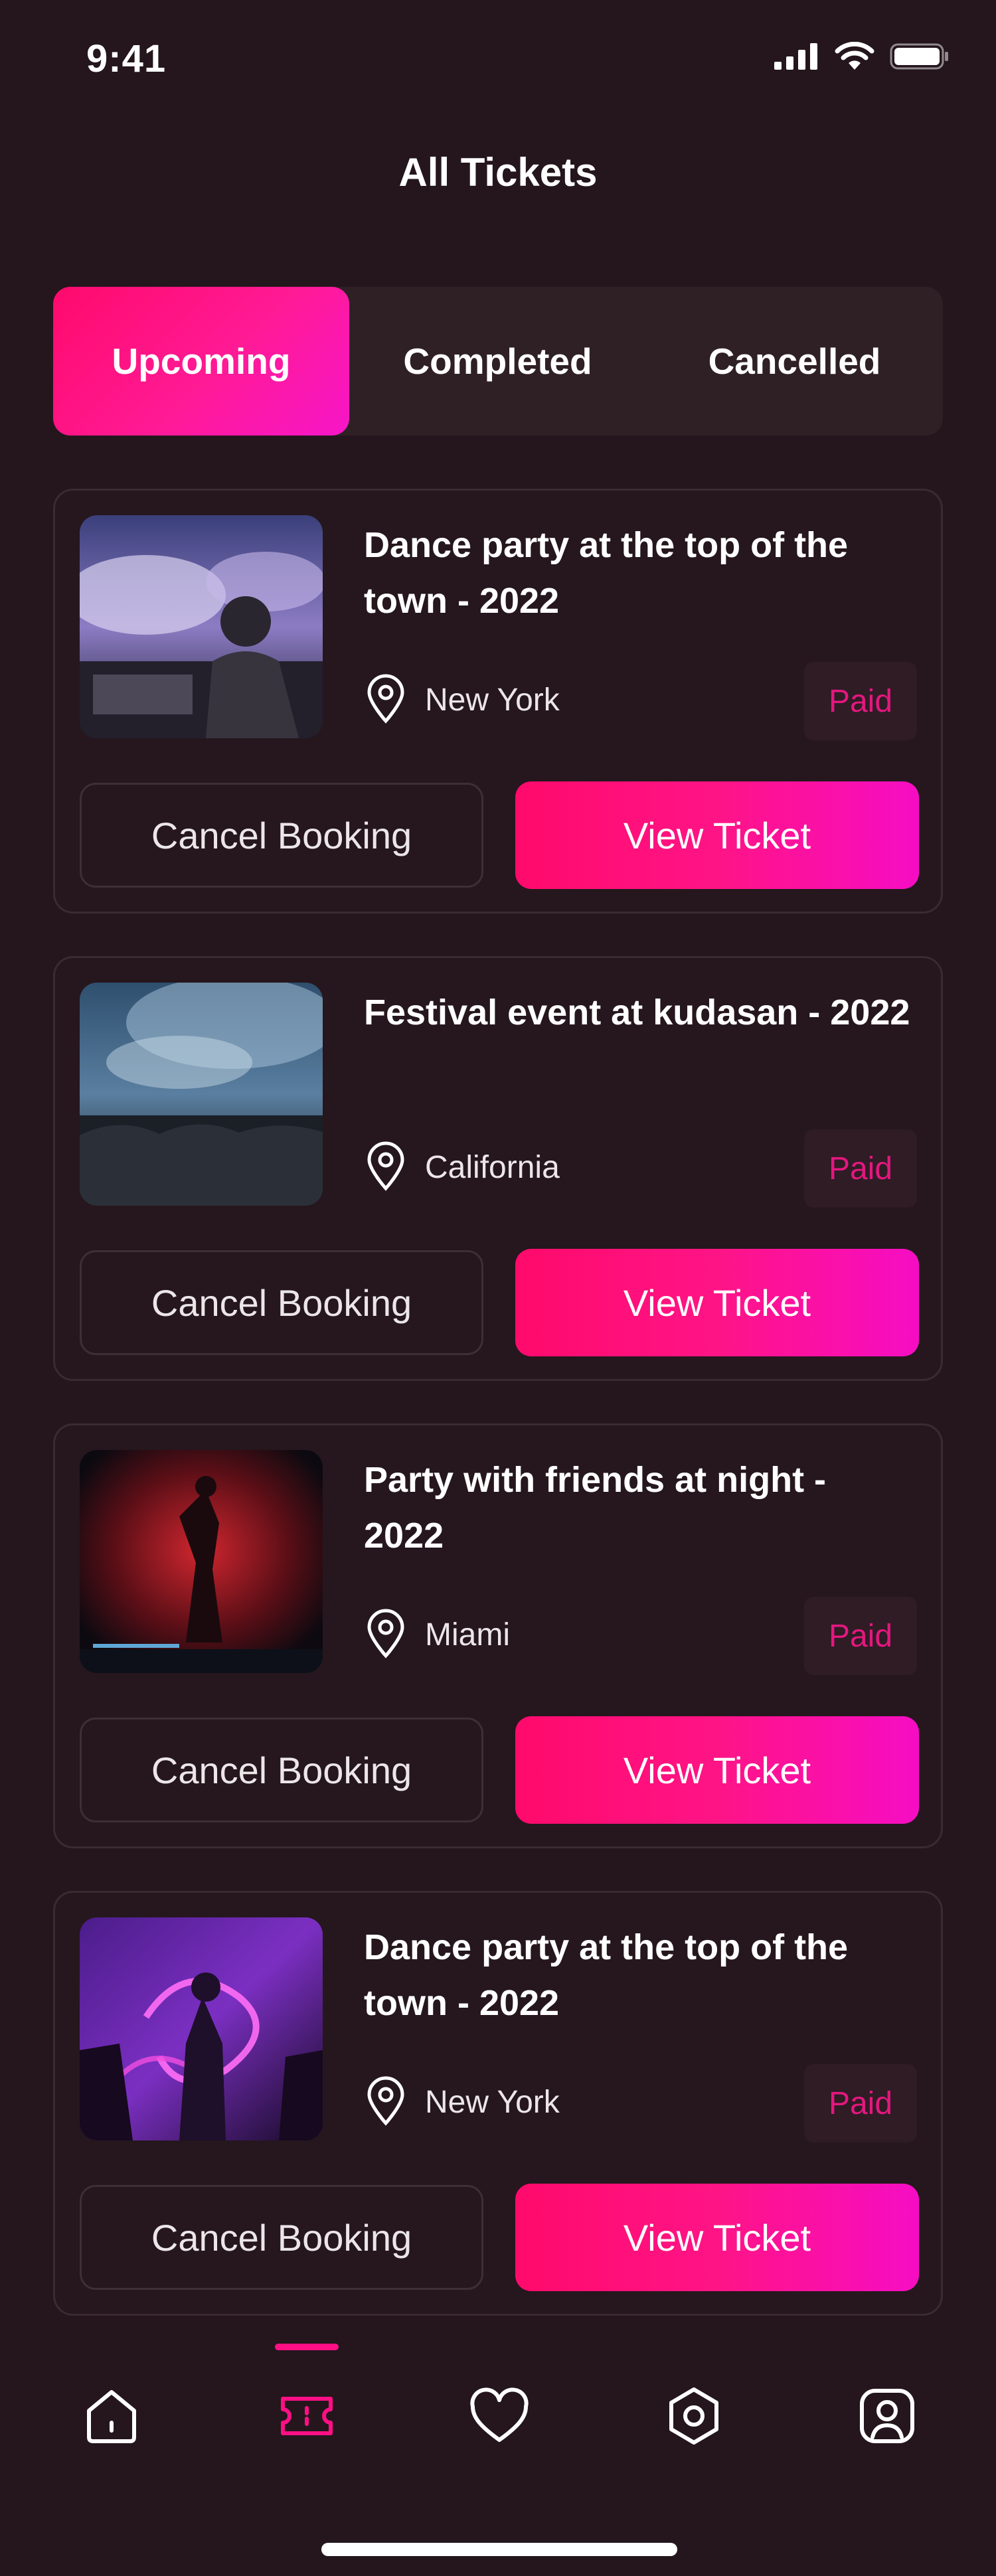 Image resolution: width=996 pixels, height=2576 pixels. I want to click on ticket-icon, so click(307, 2417).